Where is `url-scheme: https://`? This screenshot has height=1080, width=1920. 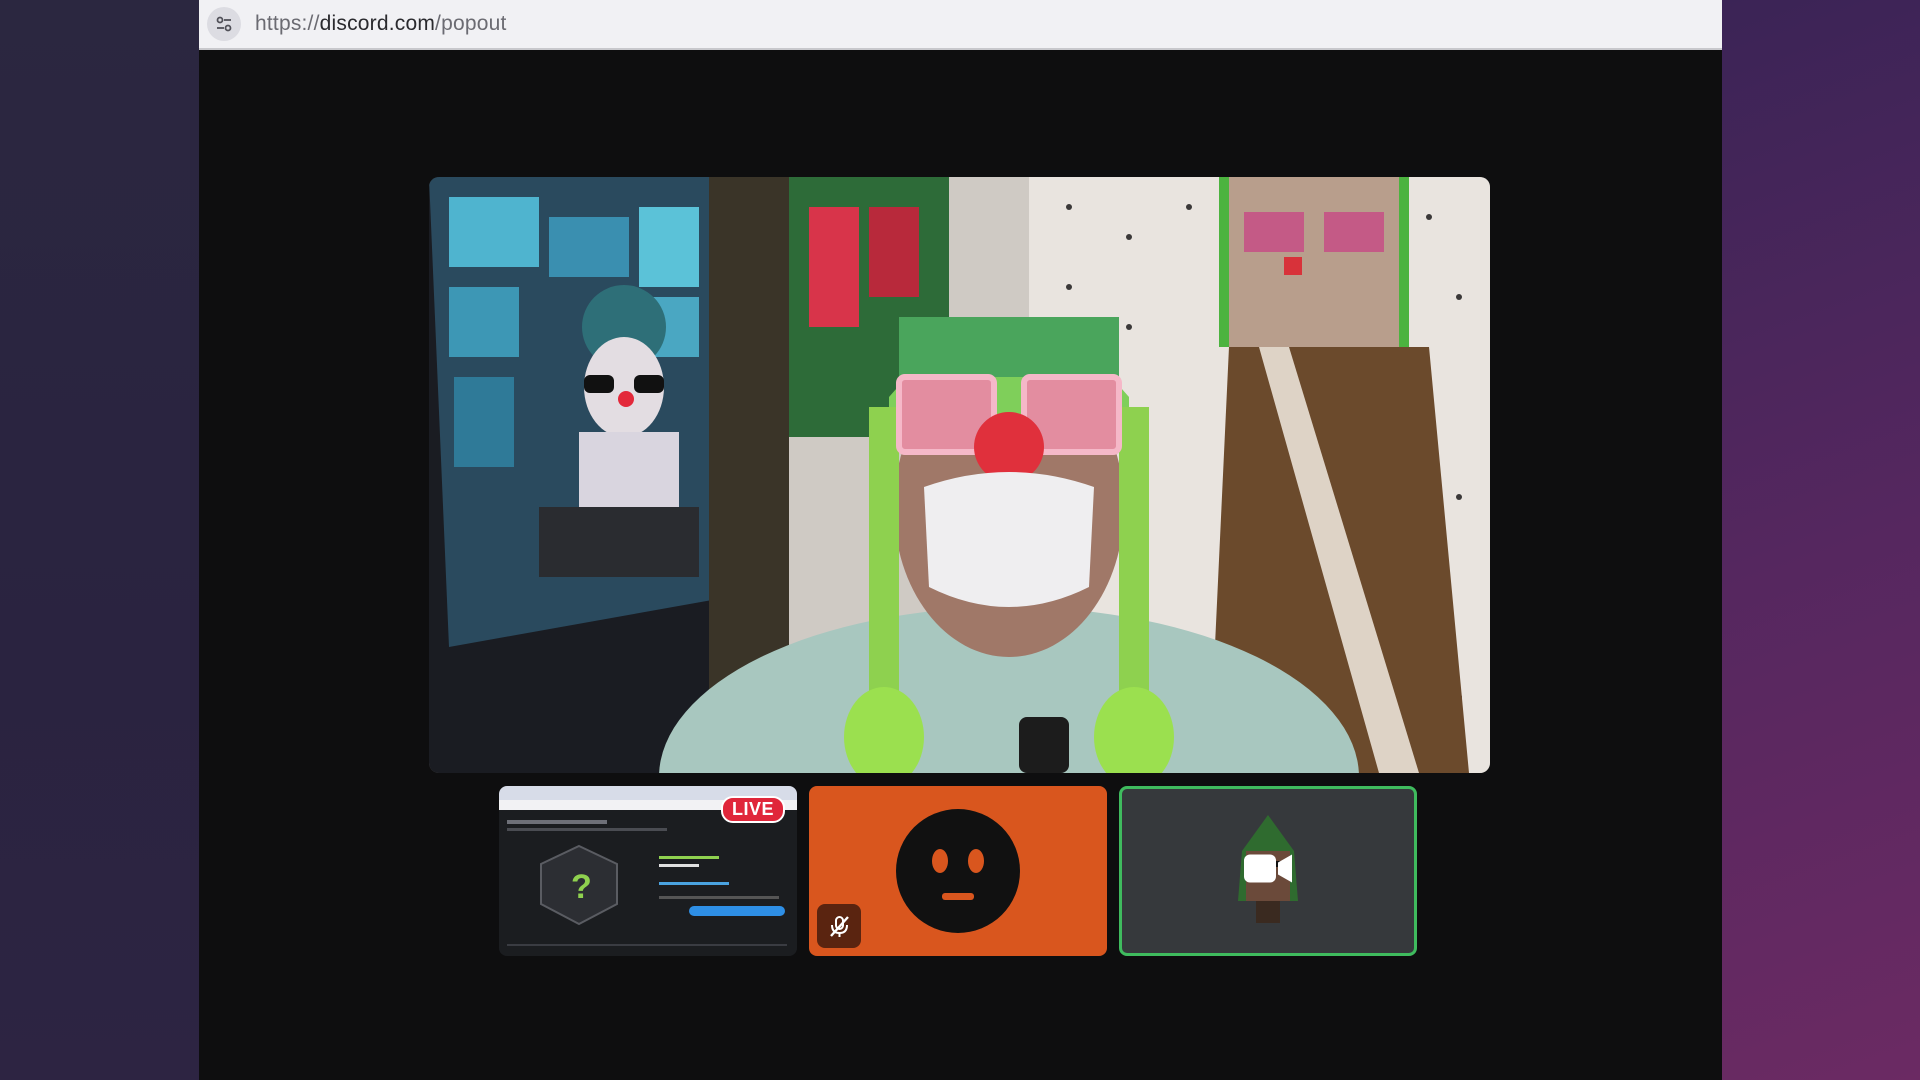
url-scheme: https:// is located at coordinates (287, 23).